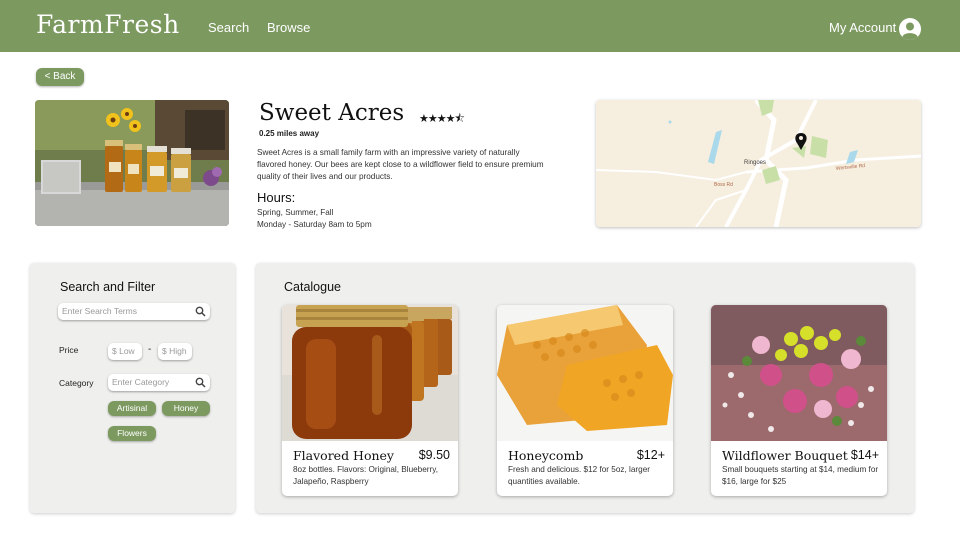 Image resolution: width=960 pixels, height=538 pixels. What do you see at coordinates (60, 77) in the screenshot?
I see `back-button: < Back` at bounding box center [60, 77].